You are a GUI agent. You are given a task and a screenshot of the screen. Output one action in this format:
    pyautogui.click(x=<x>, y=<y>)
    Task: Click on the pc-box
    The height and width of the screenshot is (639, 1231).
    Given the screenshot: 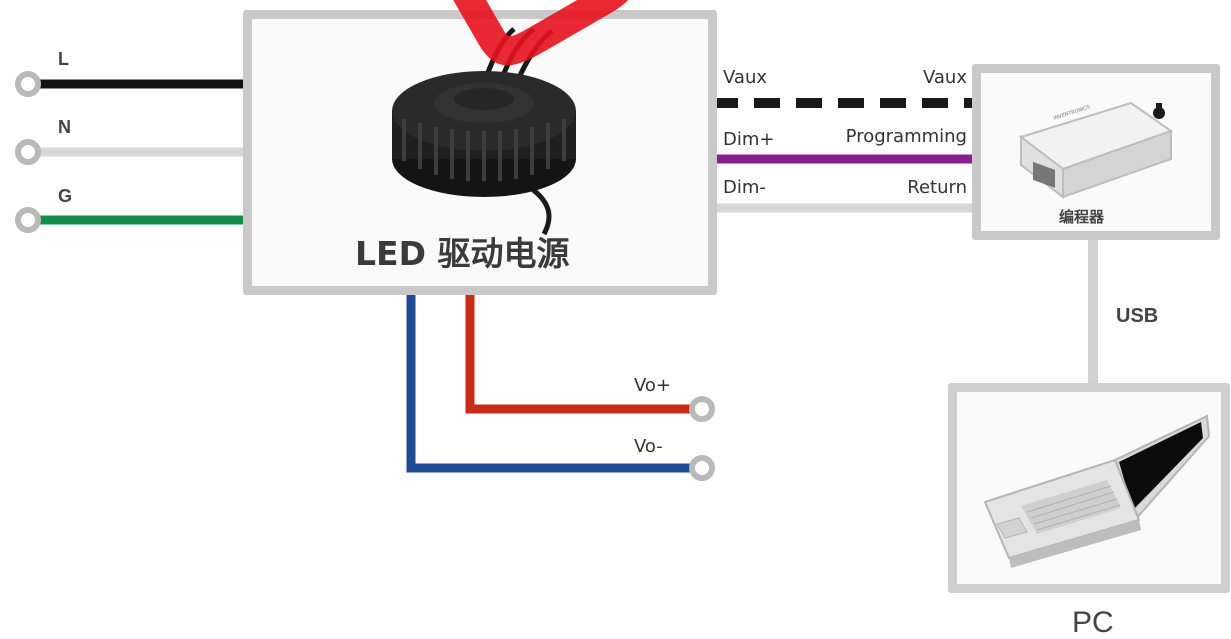 What is the action you would take?
    pyautogui.click(x=1089, y=488)
    